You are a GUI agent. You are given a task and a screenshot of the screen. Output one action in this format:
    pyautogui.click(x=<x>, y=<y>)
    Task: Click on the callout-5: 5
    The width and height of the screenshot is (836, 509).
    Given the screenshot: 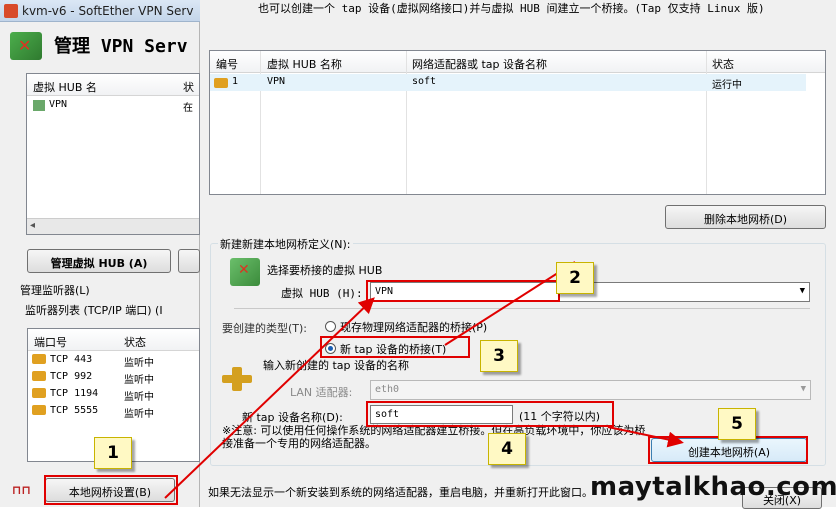 What is the action you would take?
    pyautogui.click(x=737, y=424)
    